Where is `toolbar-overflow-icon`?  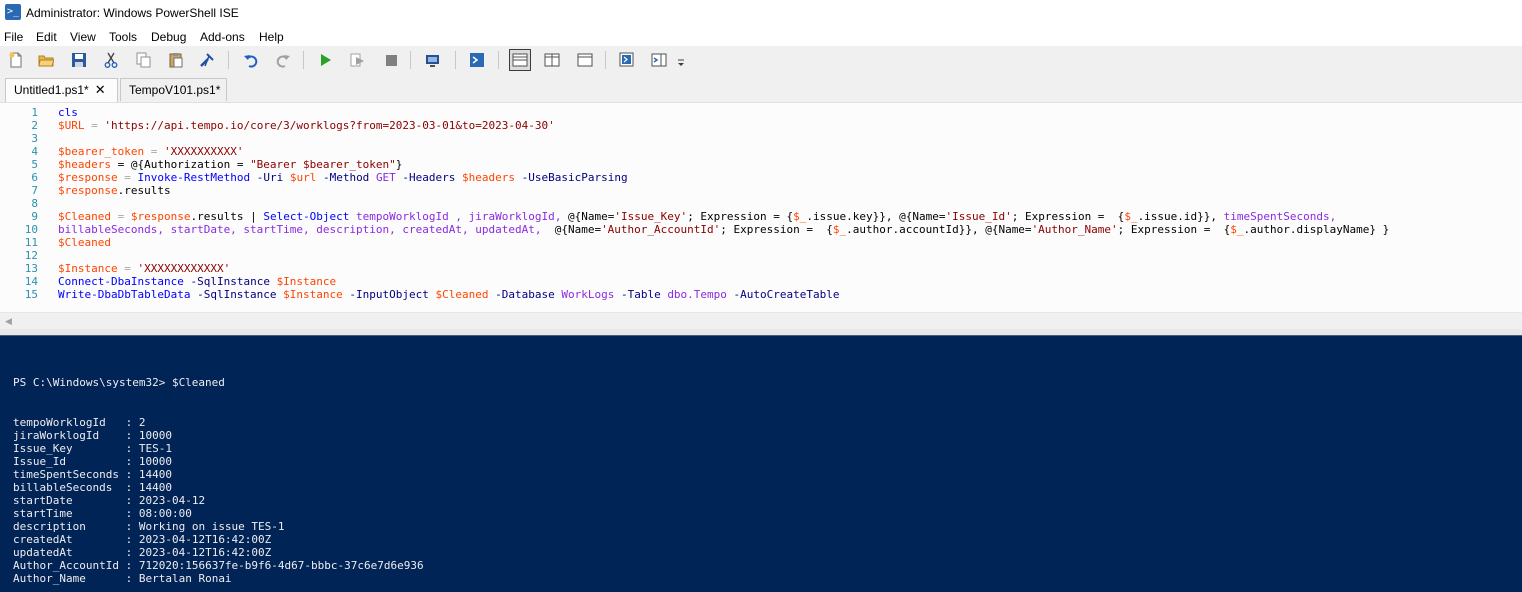 toolbar-overflow-icon is located at coordinates (681, 64).